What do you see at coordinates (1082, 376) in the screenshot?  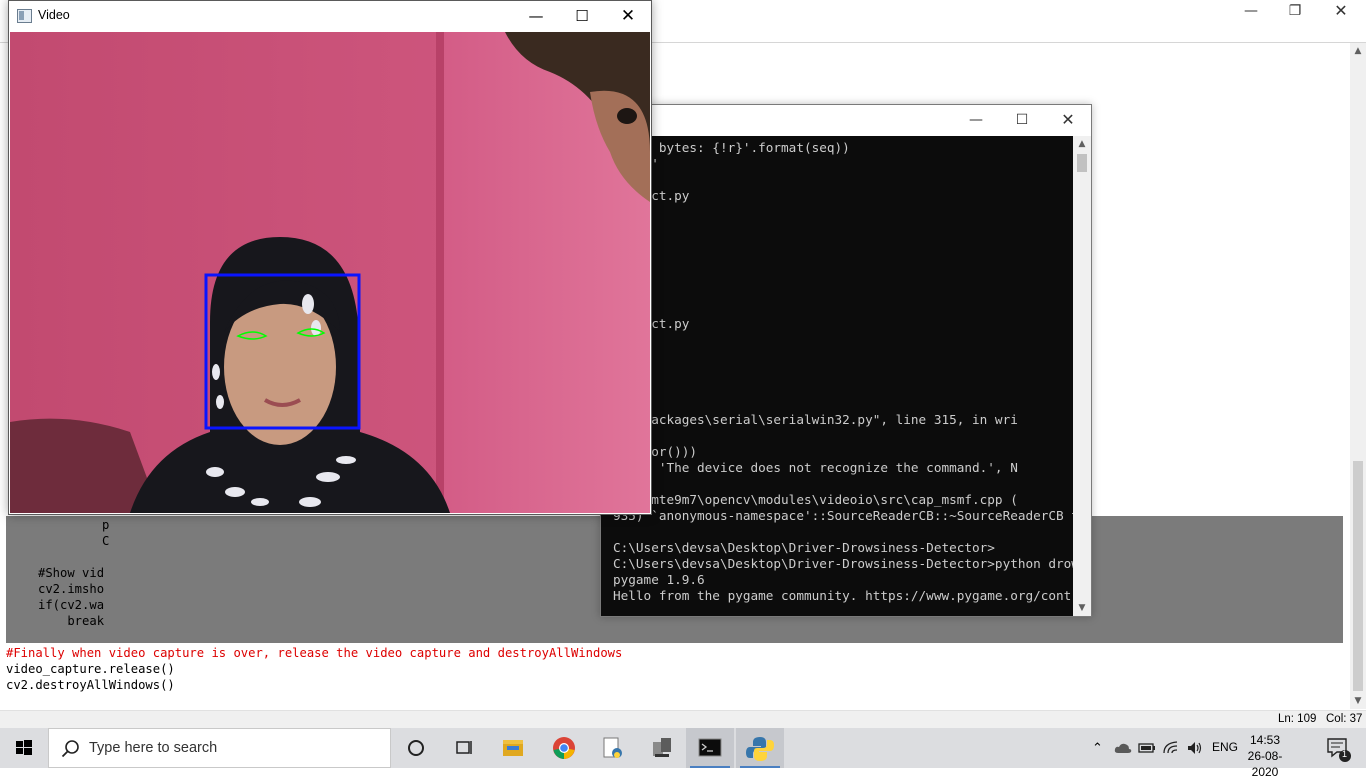 I see `console-scrollbar: ▲ ▼` at bounding box center [1082, 376].